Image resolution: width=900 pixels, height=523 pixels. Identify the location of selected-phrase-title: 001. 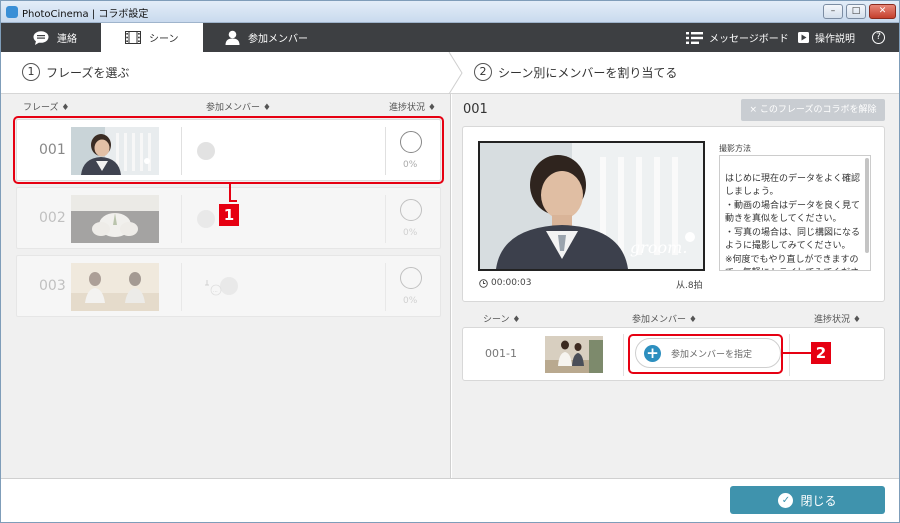
(475, 109).